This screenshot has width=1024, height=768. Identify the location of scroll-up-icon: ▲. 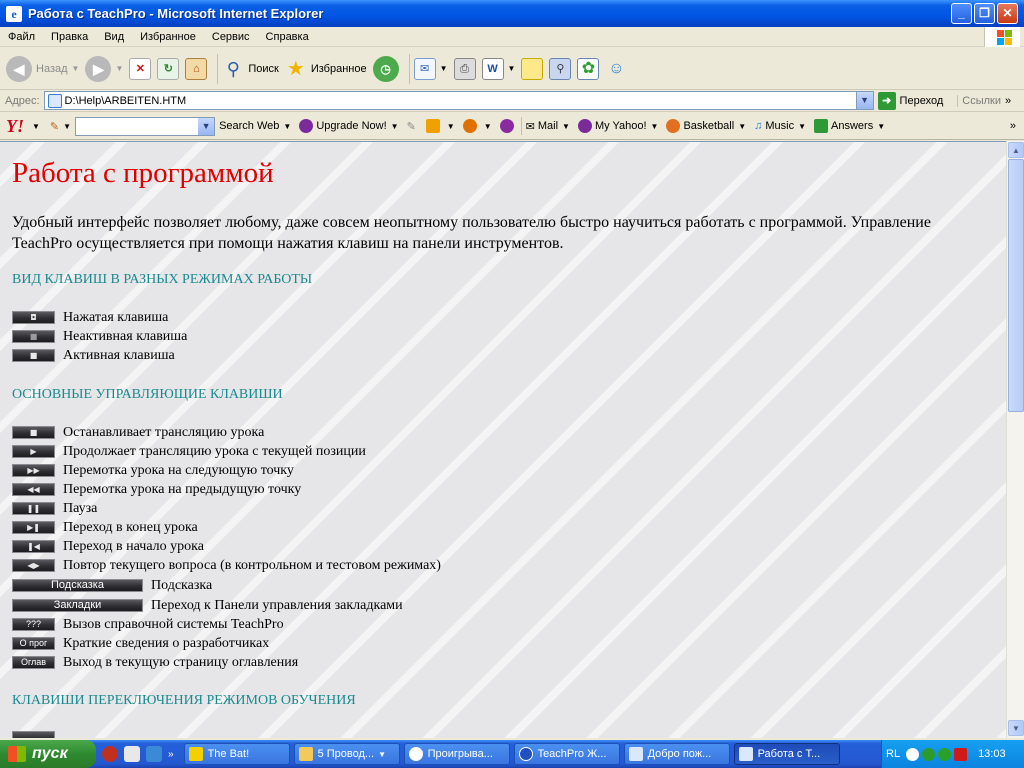
(1016, 150).